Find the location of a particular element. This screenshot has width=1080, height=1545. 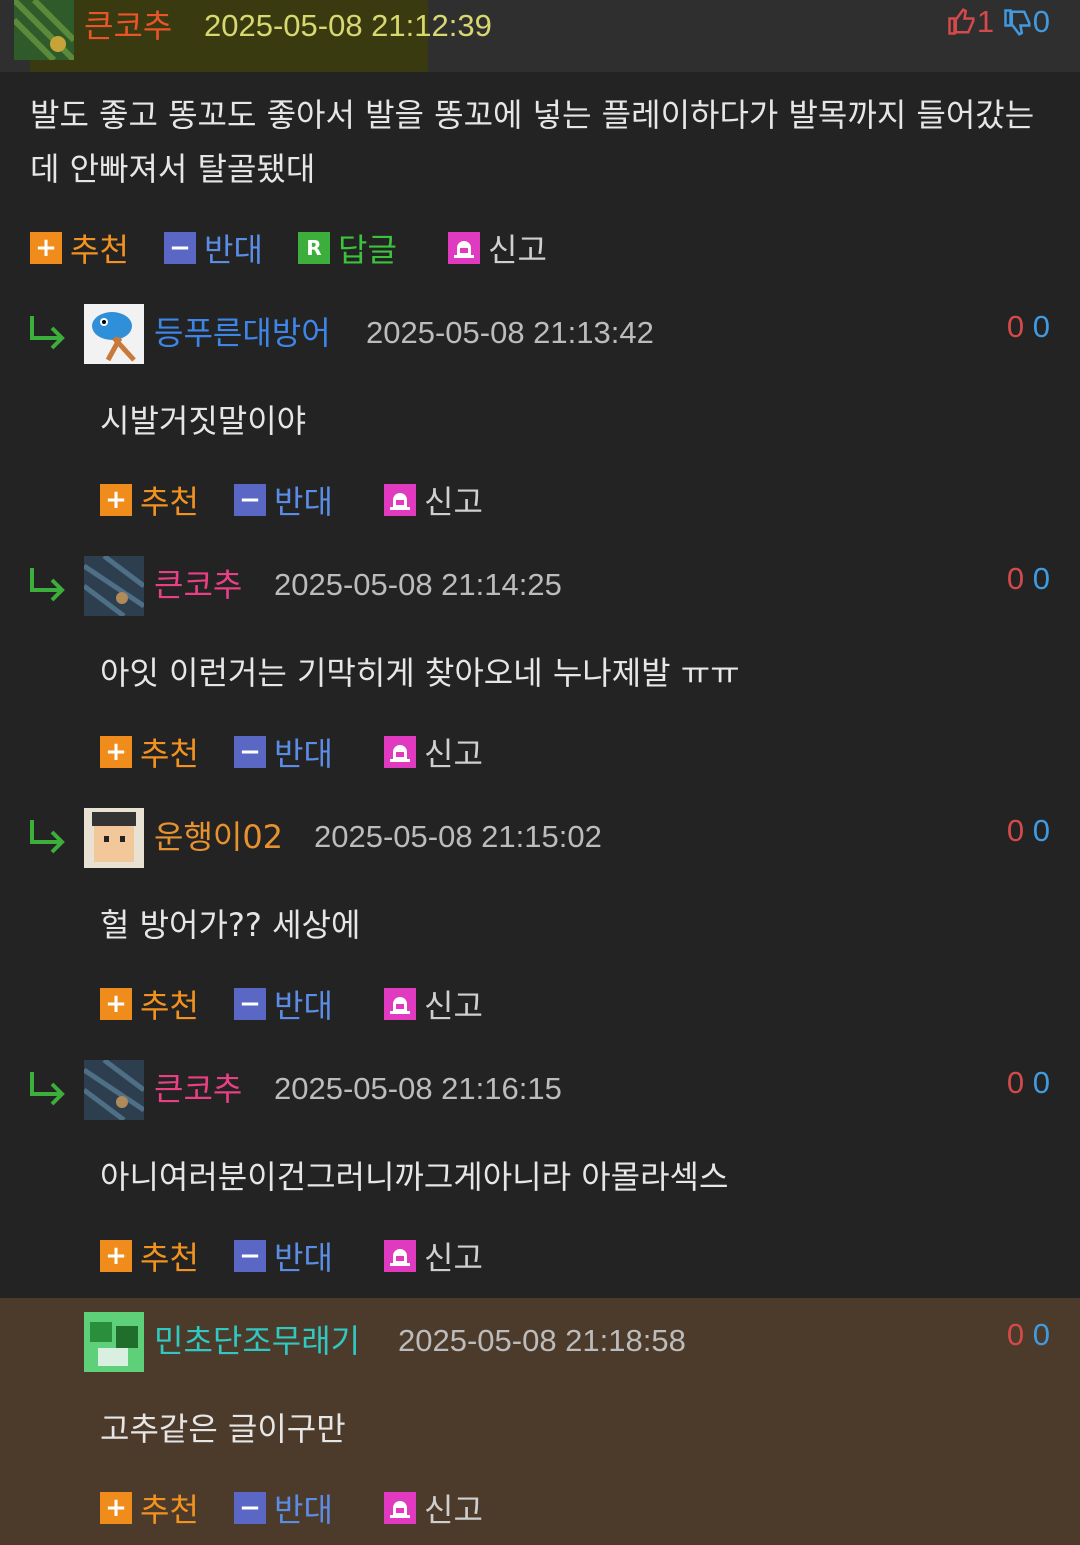

comment-time: 2025-05-08 21:13:42 is located at coordinates (510, 332).